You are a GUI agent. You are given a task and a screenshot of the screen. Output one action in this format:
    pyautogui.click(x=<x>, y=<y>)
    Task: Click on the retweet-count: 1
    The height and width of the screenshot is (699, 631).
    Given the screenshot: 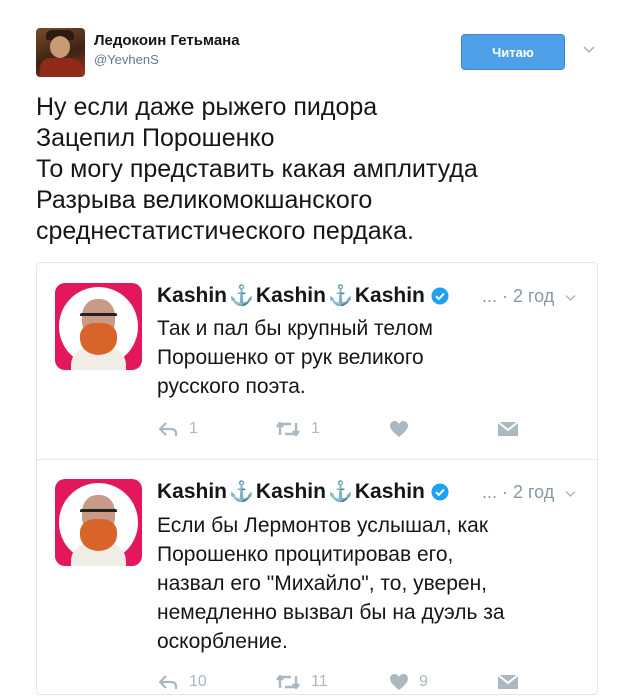 What is the action you would take?
    pyautogui.click(x=315, y=428)
    